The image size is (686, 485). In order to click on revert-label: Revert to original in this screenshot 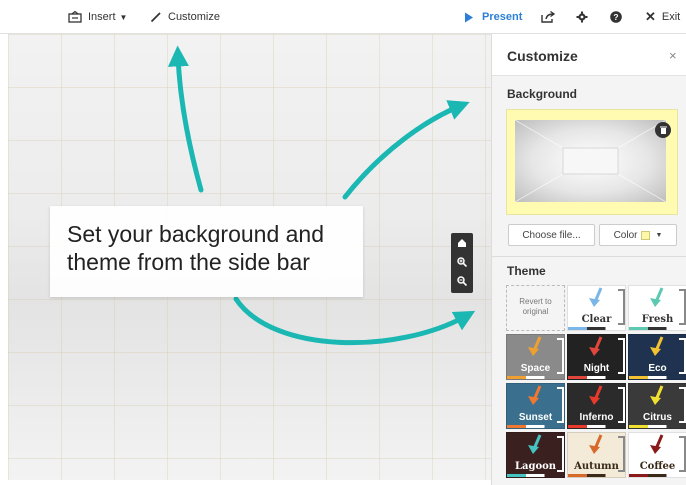, I will do `click(535, 306)`.